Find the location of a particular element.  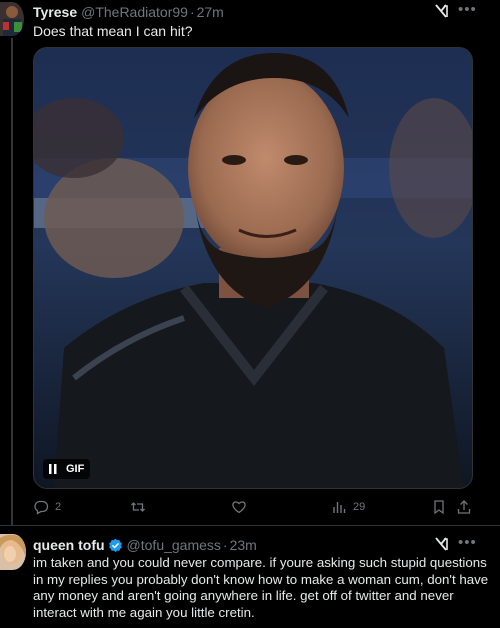

bookmark-button is located at coordinates (439, 507).